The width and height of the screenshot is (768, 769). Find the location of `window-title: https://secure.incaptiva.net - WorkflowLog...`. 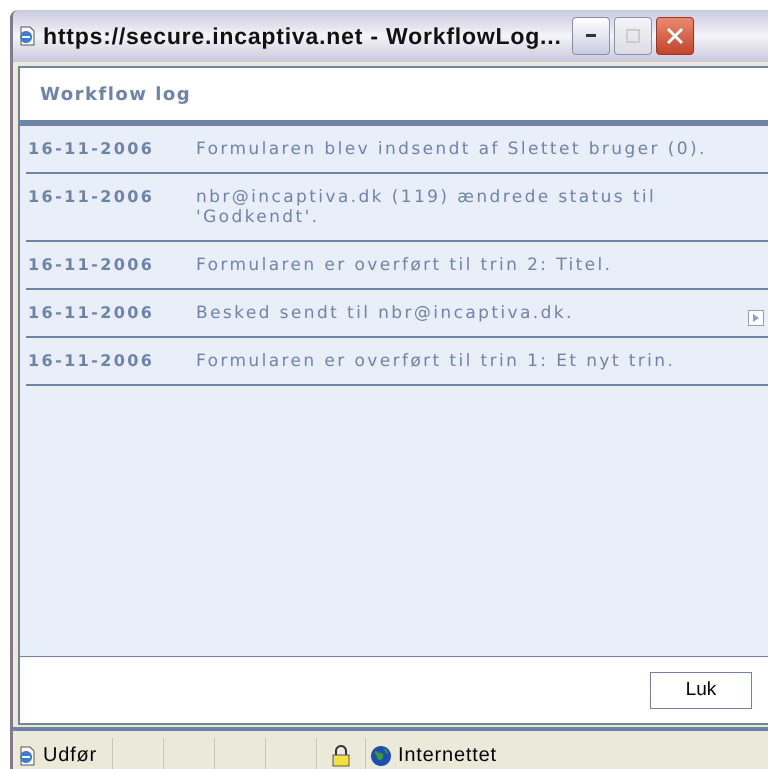

window-title: https://secure.incaptiva.net - WorkflowLog... is located at coordinates (302, 36).